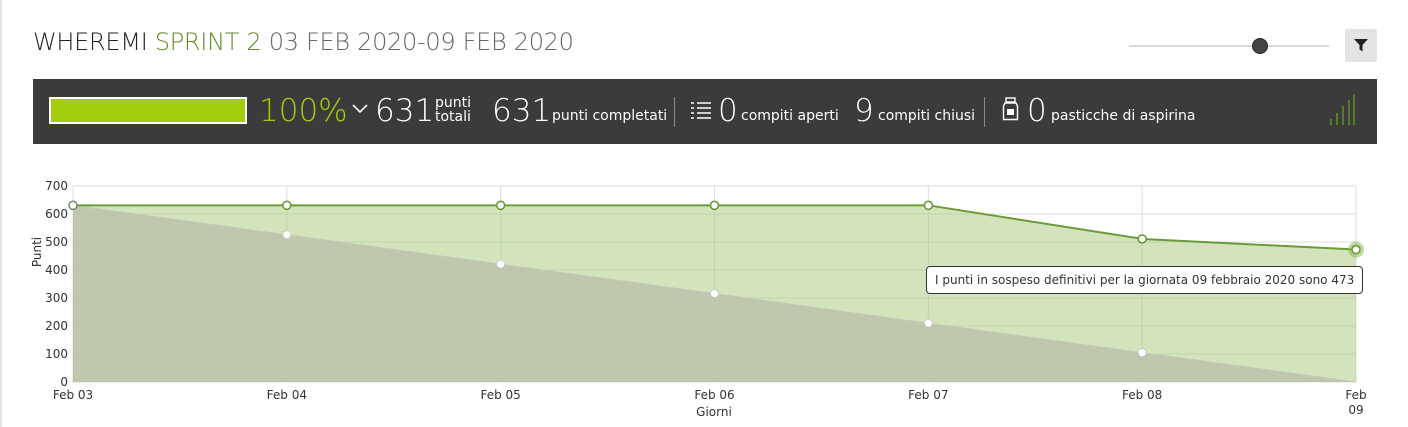 The width and height of the screenshot is (1408, 427). I want to click on signal-bars-icon, so click(1342, 109).